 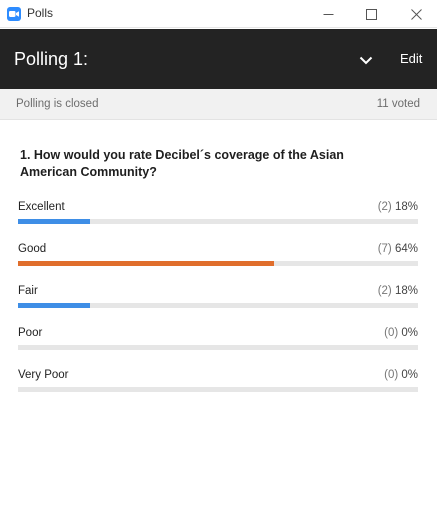 What do you see at coordinates (218, 342) in the screenshot?
I see `option-poor: Poor (0) 0%` at bounding box center [218, 342].